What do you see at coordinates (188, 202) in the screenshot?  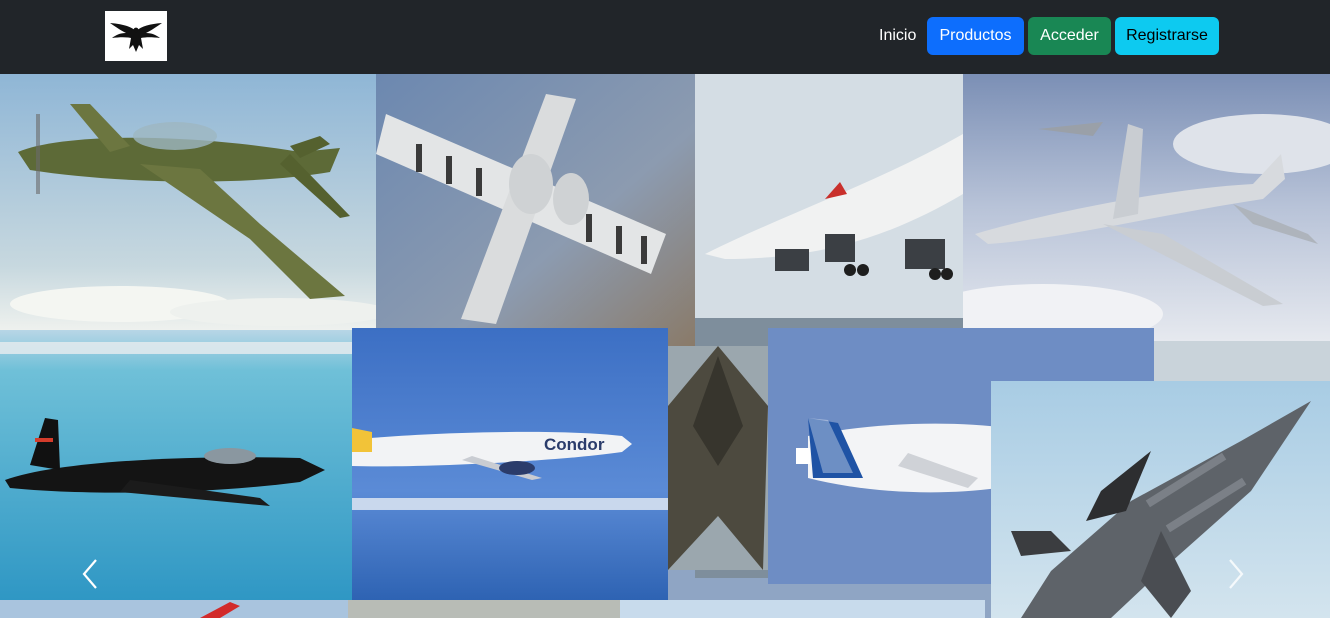 I see `photo-green-propeller-plane` at bounding box center [188, 202].